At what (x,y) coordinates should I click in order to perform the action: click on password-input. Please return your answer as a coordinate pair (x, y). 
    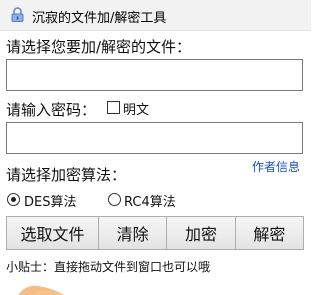
    Looking at the image, I should click on (154, 138).